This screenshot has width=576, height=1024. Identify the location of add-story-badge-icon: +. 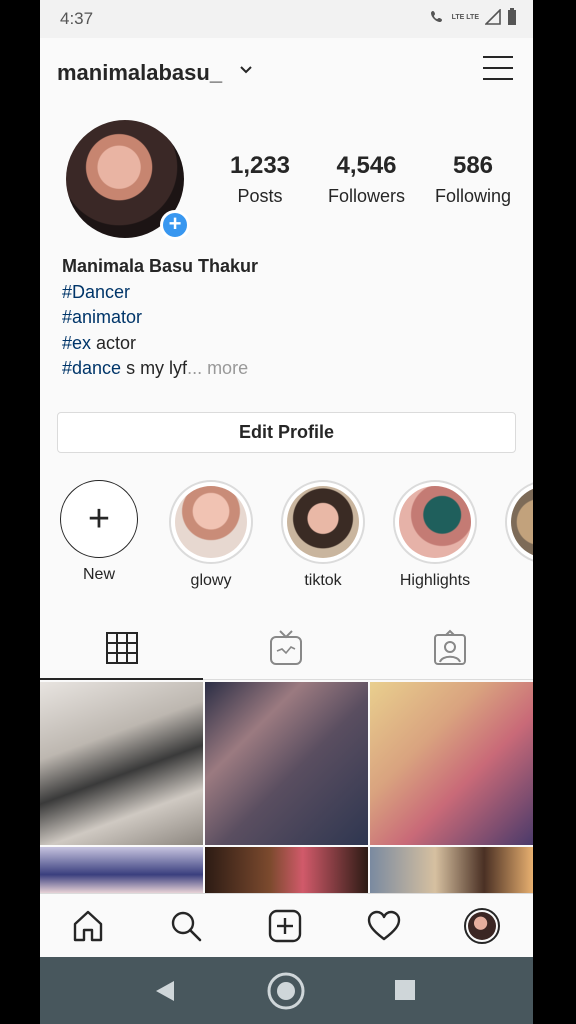
(175, 225).